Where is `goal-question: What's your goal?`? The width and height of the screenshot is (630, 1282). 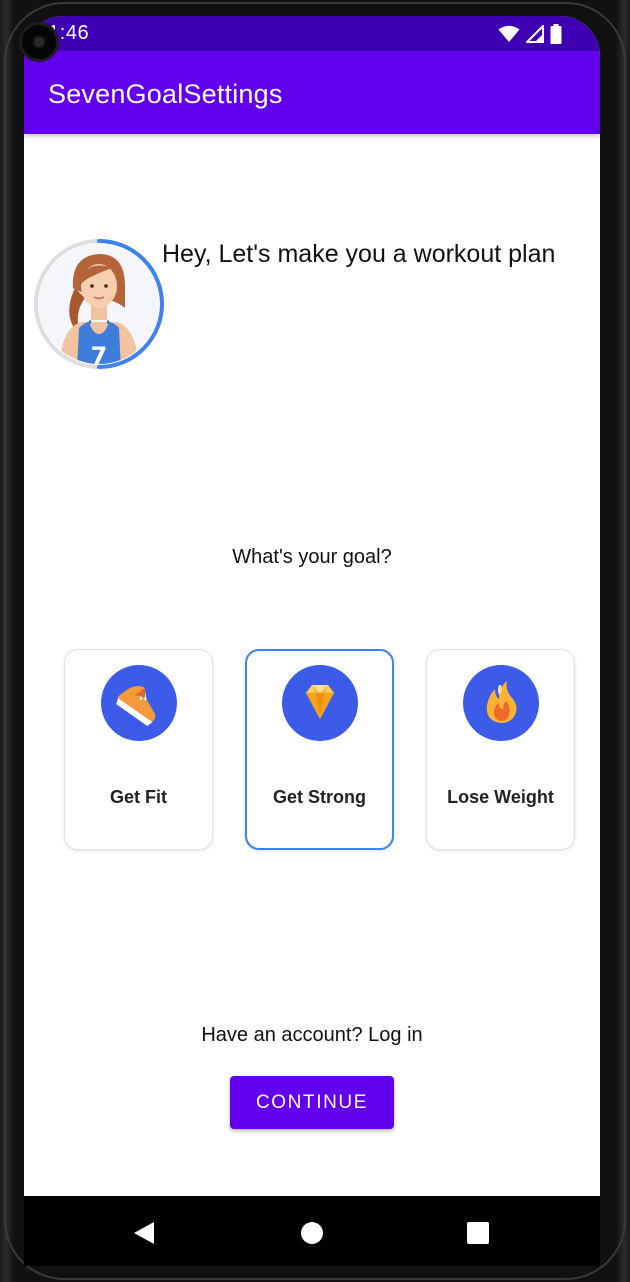 goal-question: What's your goal? is located at coordinates (312, 557).